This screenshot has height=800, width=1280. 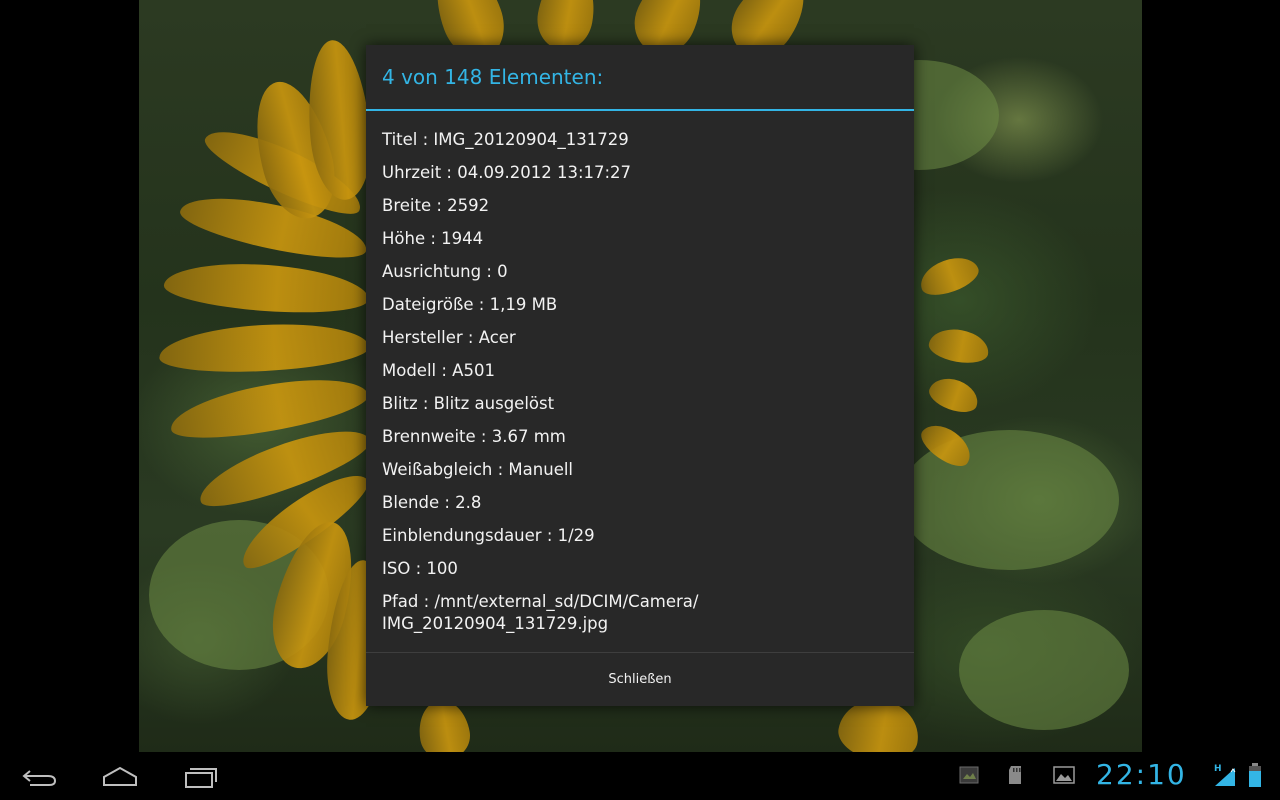 I want to click on dialog-title: 4 von 148 Elementen:, so click(x=640, y=78).